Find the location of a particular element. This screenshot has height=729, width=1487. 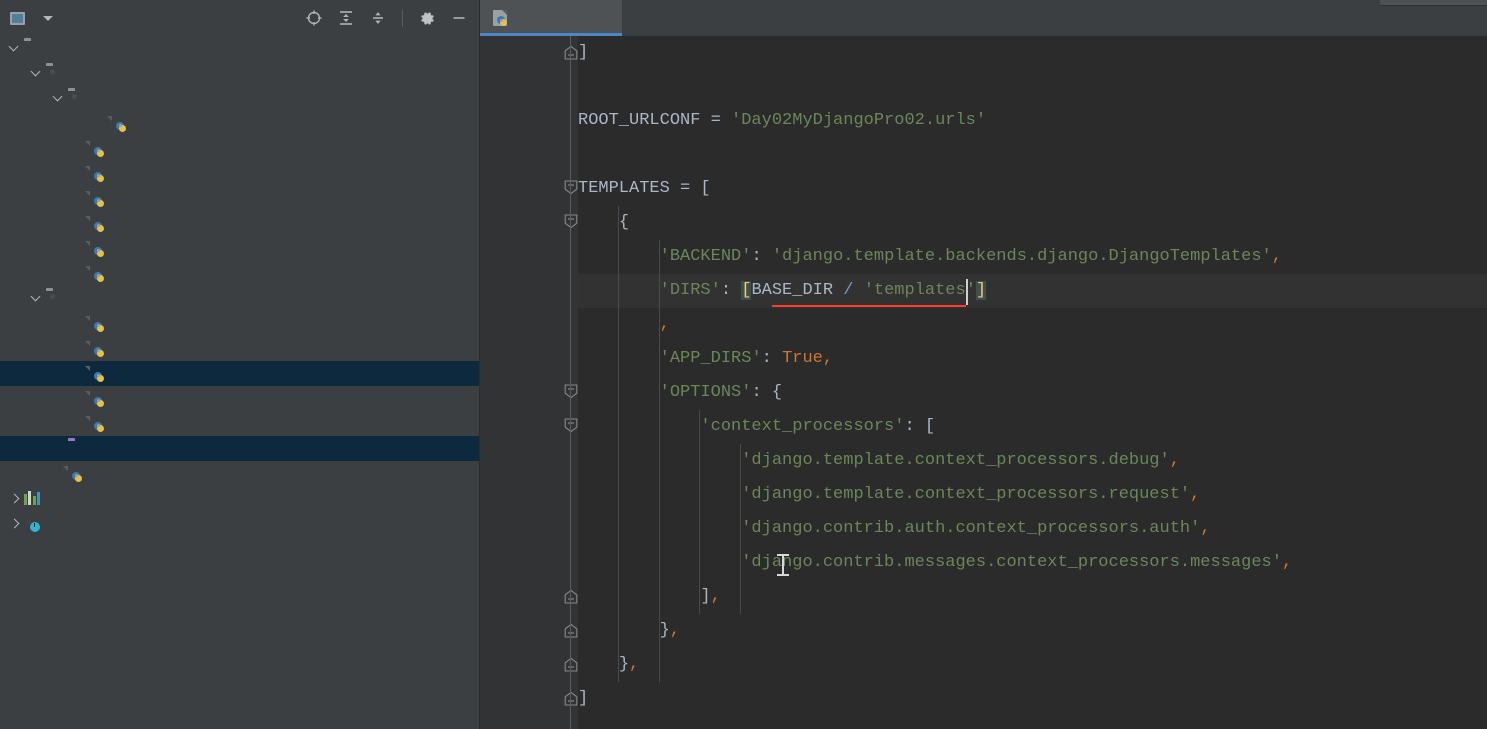

libraries-icon is located at coordinates (32, 498).